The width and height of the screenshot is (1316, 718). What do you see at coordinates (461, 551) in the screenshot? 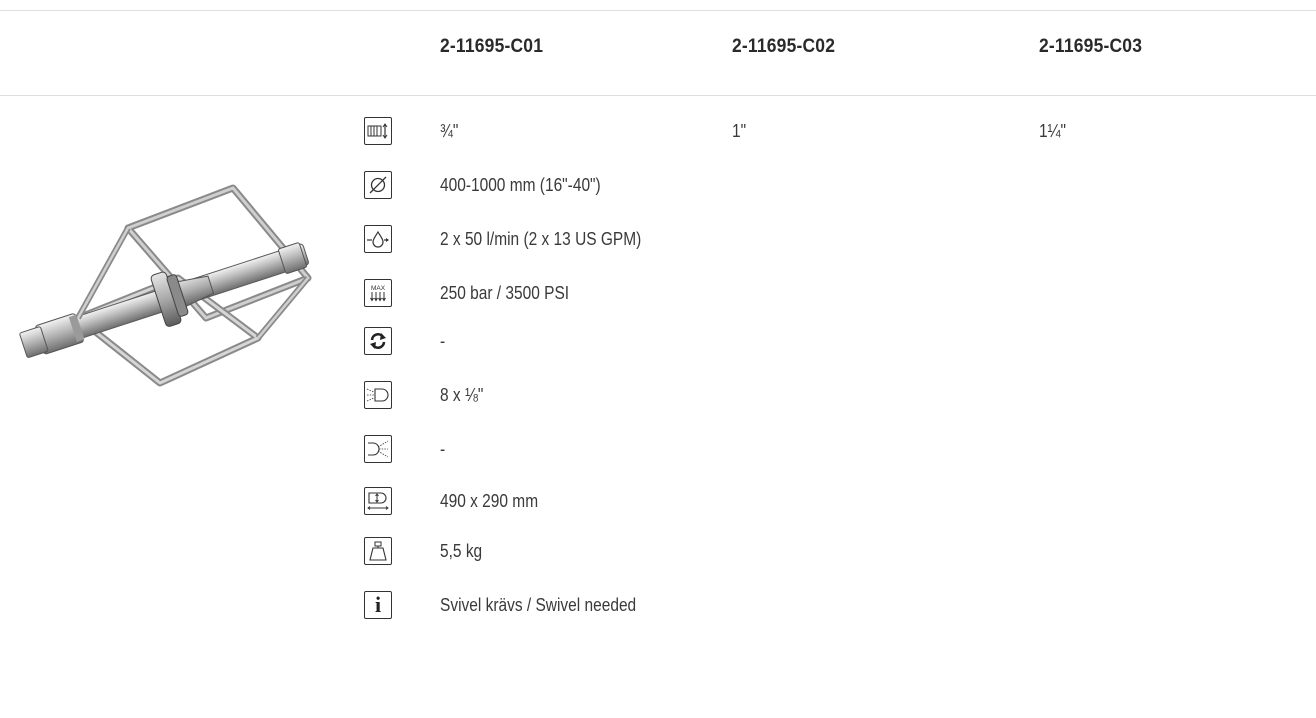
I see `weight-value-c01: 5,5 kg` at bounding box center [461, 551].